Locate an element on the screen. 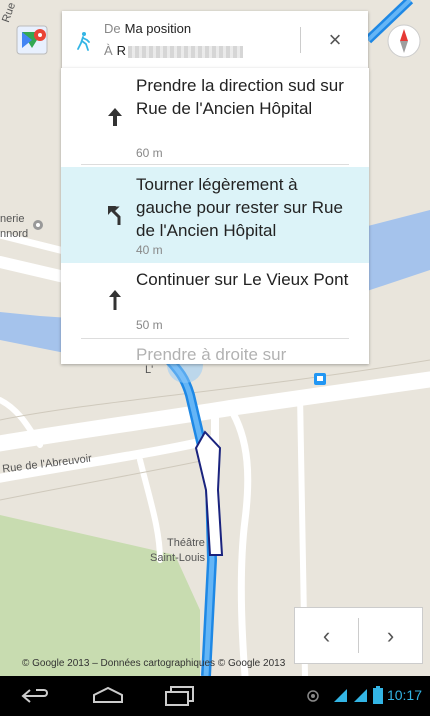 The width and height of the screenshot is (430, 716). step-text: Prendre à droite sur is located at coordinates (211, 354).